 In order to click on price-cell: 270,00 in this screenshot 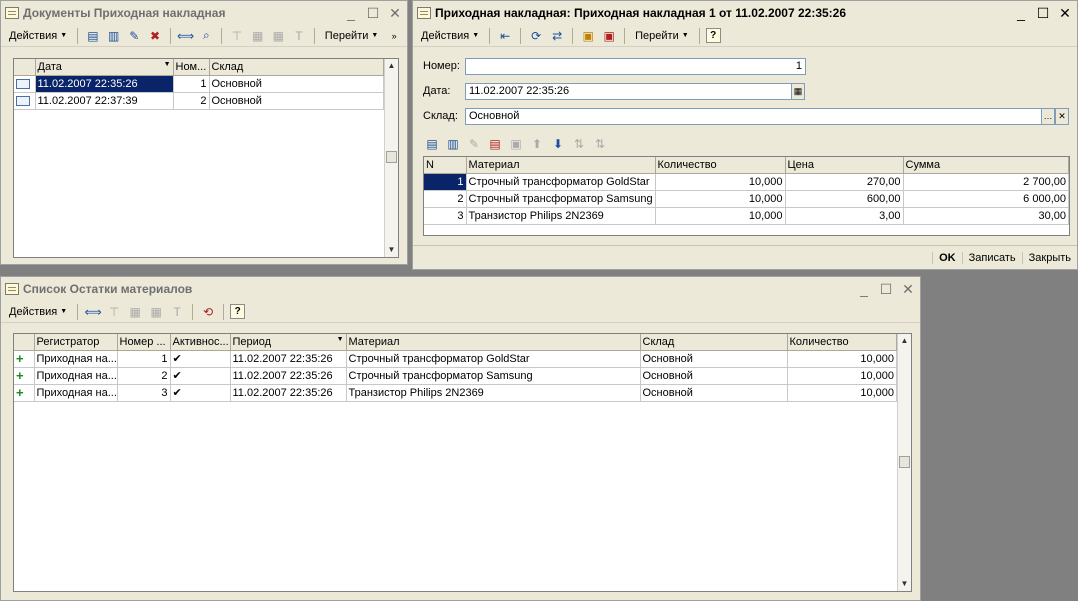, I will do `click(844, 182)`.